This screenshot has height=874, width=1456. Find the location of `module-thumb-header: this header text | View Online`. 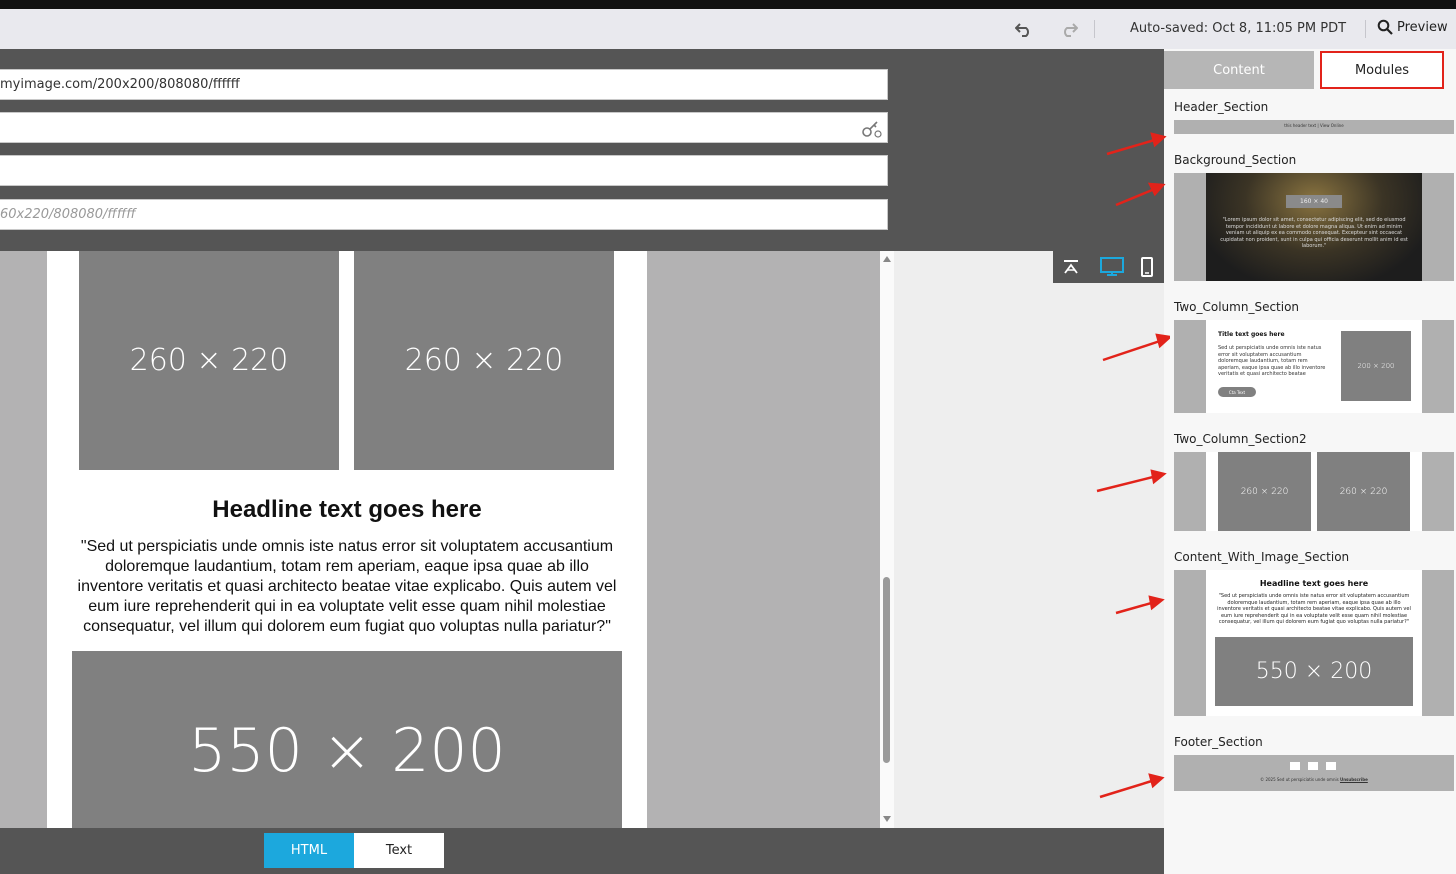

module-thumb-header: this header text | View Online is located at coordinates (1314, 127).